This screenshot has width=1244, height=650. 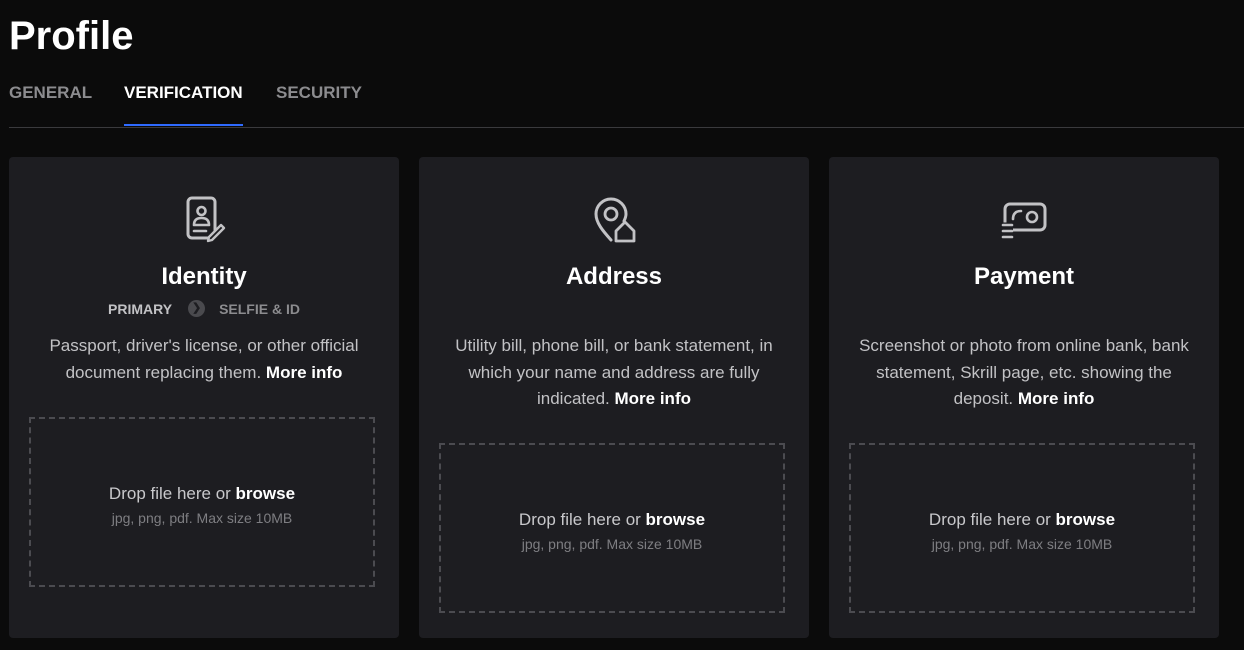 I want to click on chevron-right-icon: ❯, so click(x=197, y=309).